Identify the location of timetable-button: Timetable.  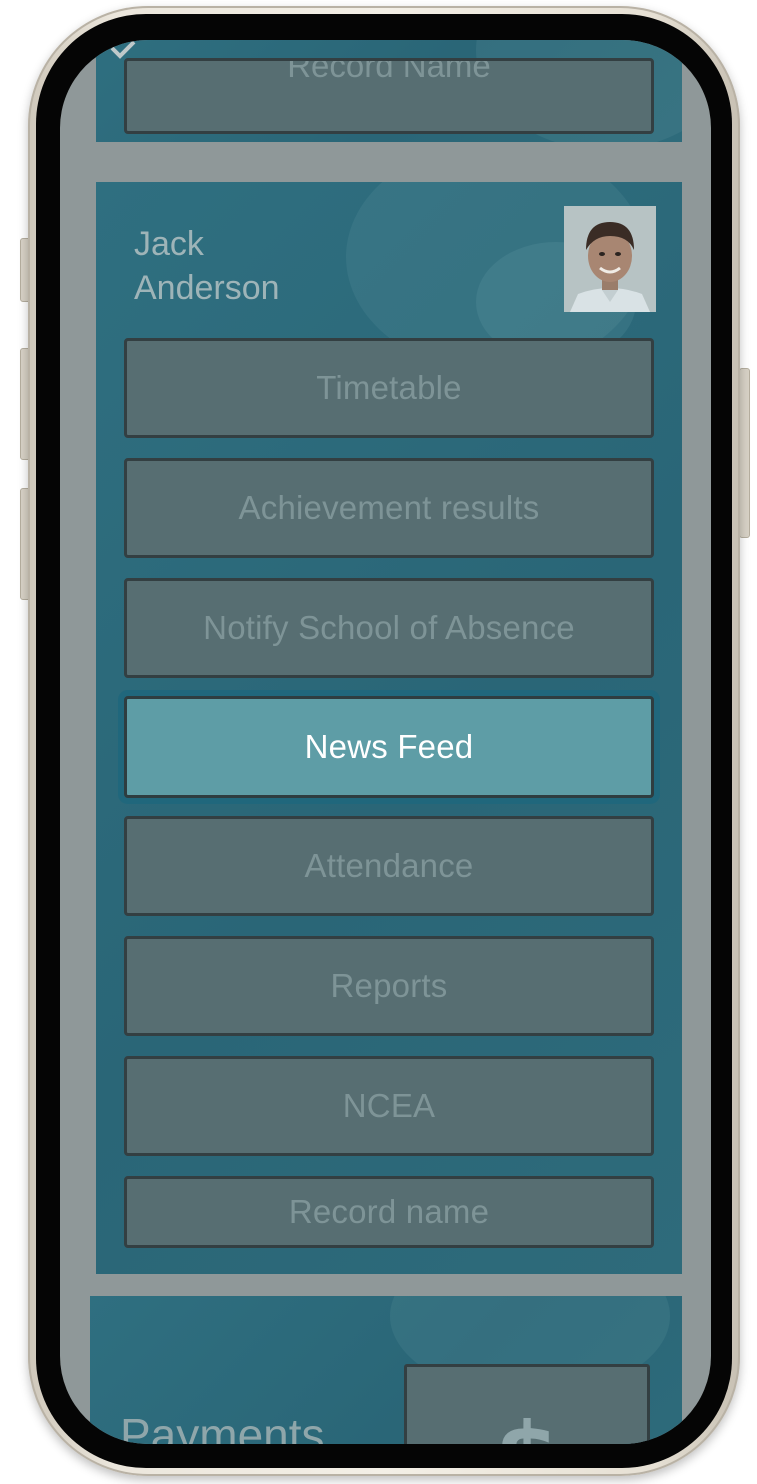
(389, 388).